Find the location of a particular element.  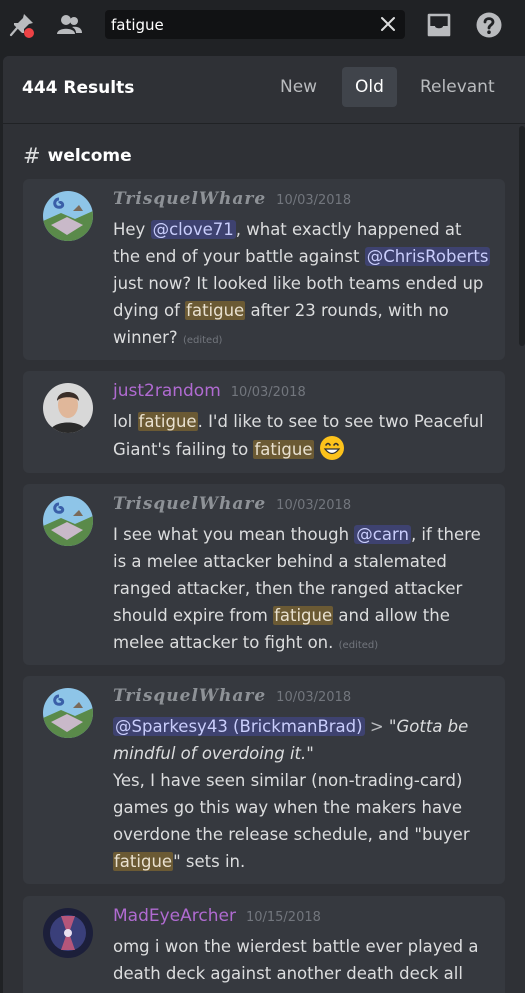

results-header: 444 Results New Old Relevant is located at coordinates (264, 90).